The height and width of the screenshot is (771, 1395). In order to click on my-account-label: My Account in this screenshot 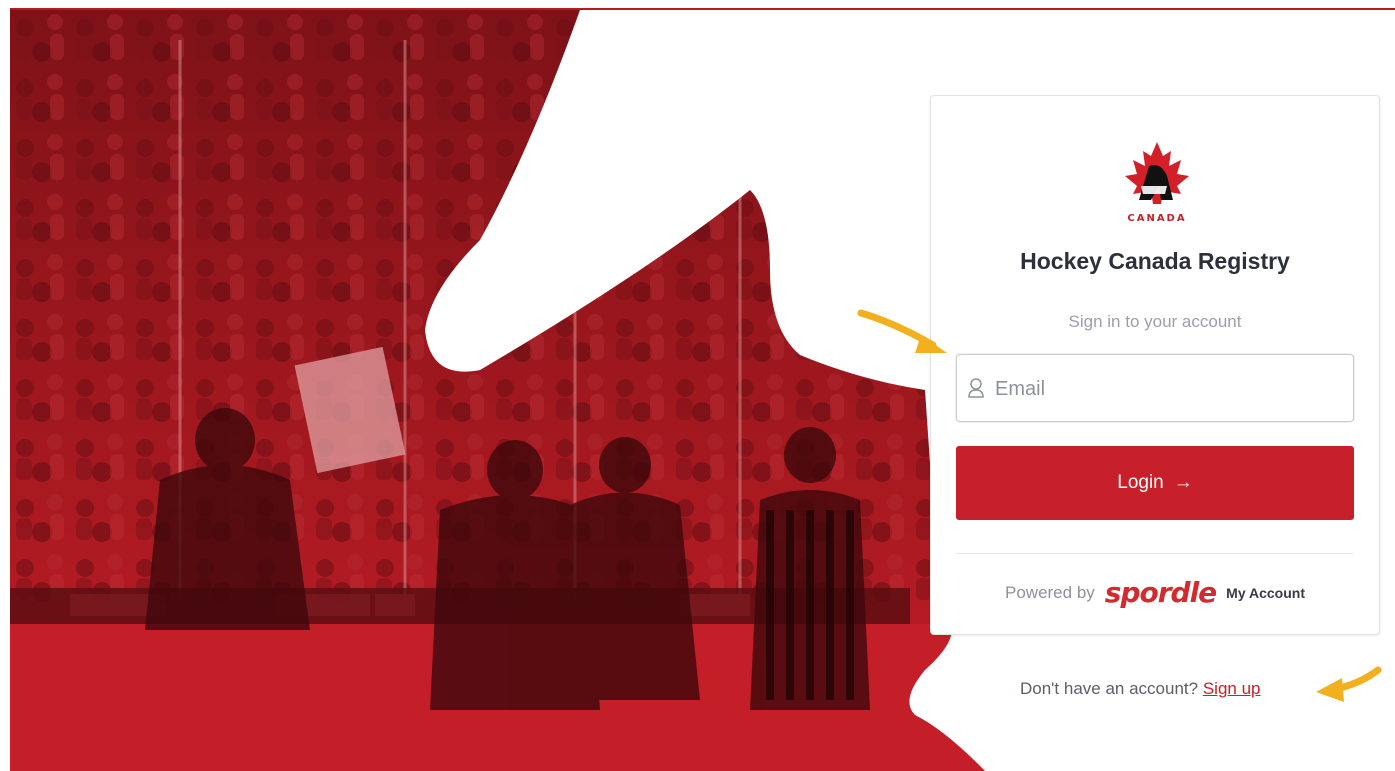, I will do `click(1265, 592)`.